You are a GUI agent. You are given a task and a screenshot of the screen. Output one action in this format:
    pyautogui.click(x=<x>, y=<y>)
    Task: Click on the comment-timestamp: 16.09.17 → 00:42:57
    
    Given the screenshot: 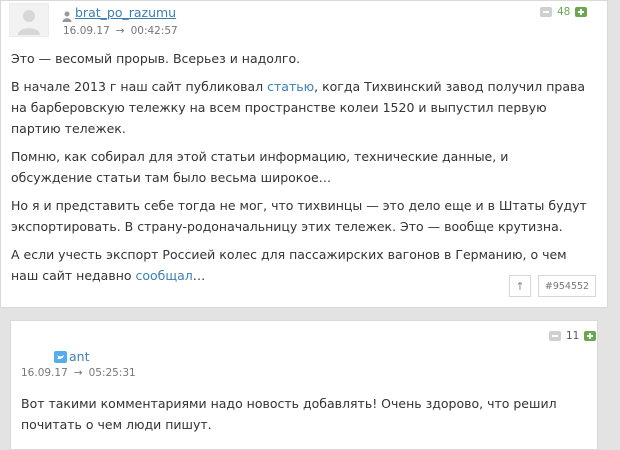 What is the action you would take?
    pyautogui.click(x=120, y=31)
    